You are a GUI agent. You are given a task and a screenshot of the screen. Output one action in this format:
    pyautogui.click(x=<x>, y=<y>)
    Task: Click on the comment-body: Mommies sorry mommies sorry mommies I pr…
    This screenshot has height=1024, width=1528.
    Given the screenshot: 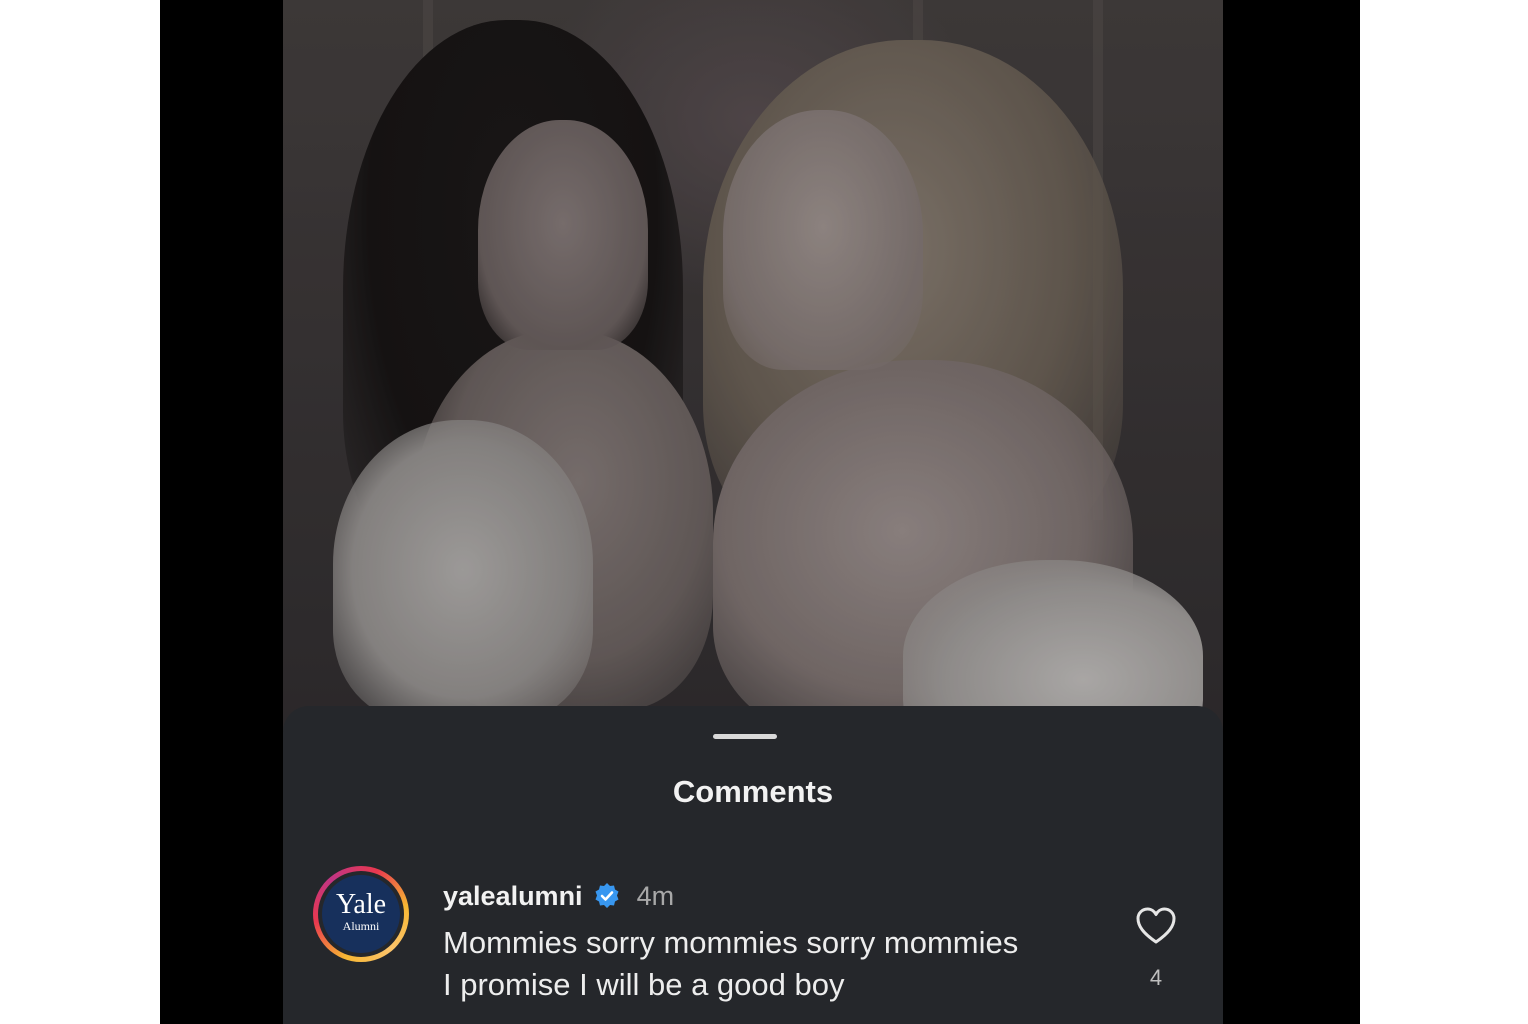 What is the action you would take?
    pyautogui.click(x=783, y=964)
    